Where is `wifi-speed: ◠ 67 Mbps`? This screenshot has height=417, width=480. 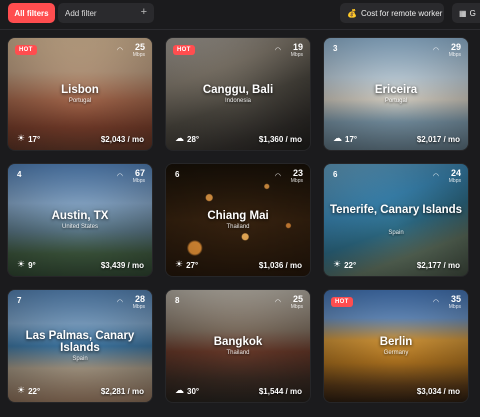 wifi-speed: ◠ 67 Mbps is located at coordinates (131, 176).